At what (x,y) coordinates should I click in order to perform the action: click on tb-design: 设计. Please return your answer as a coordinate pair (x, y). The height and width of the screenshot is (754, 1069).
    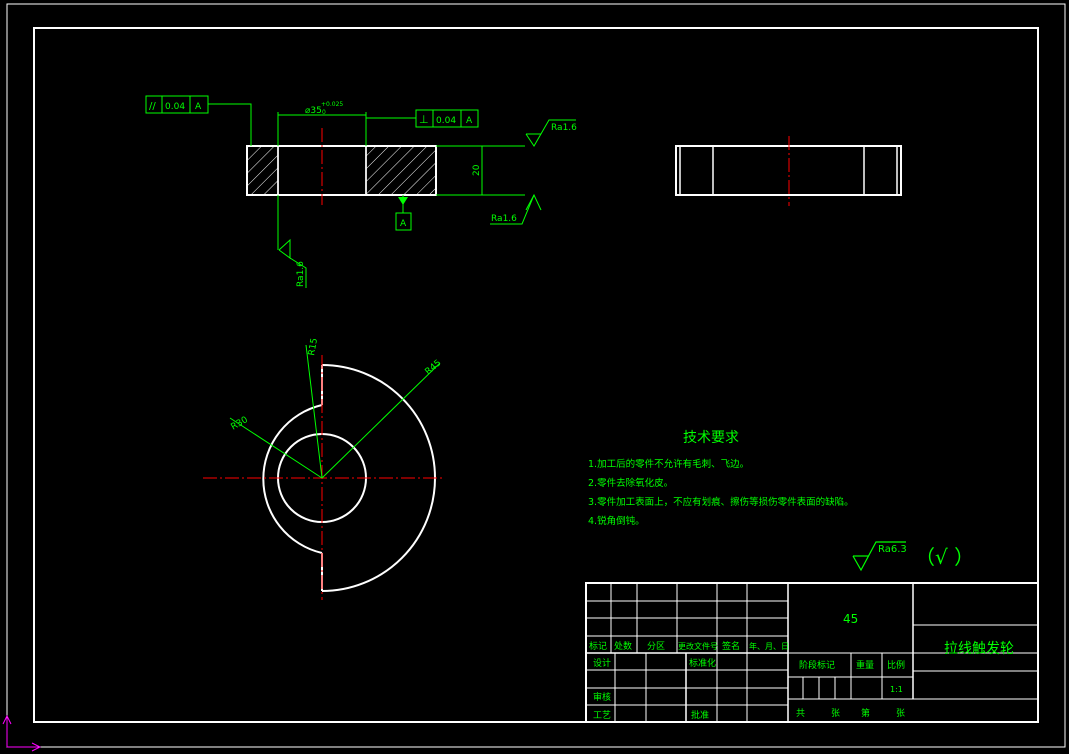
    Looking at the image, I should click on (602, 663).